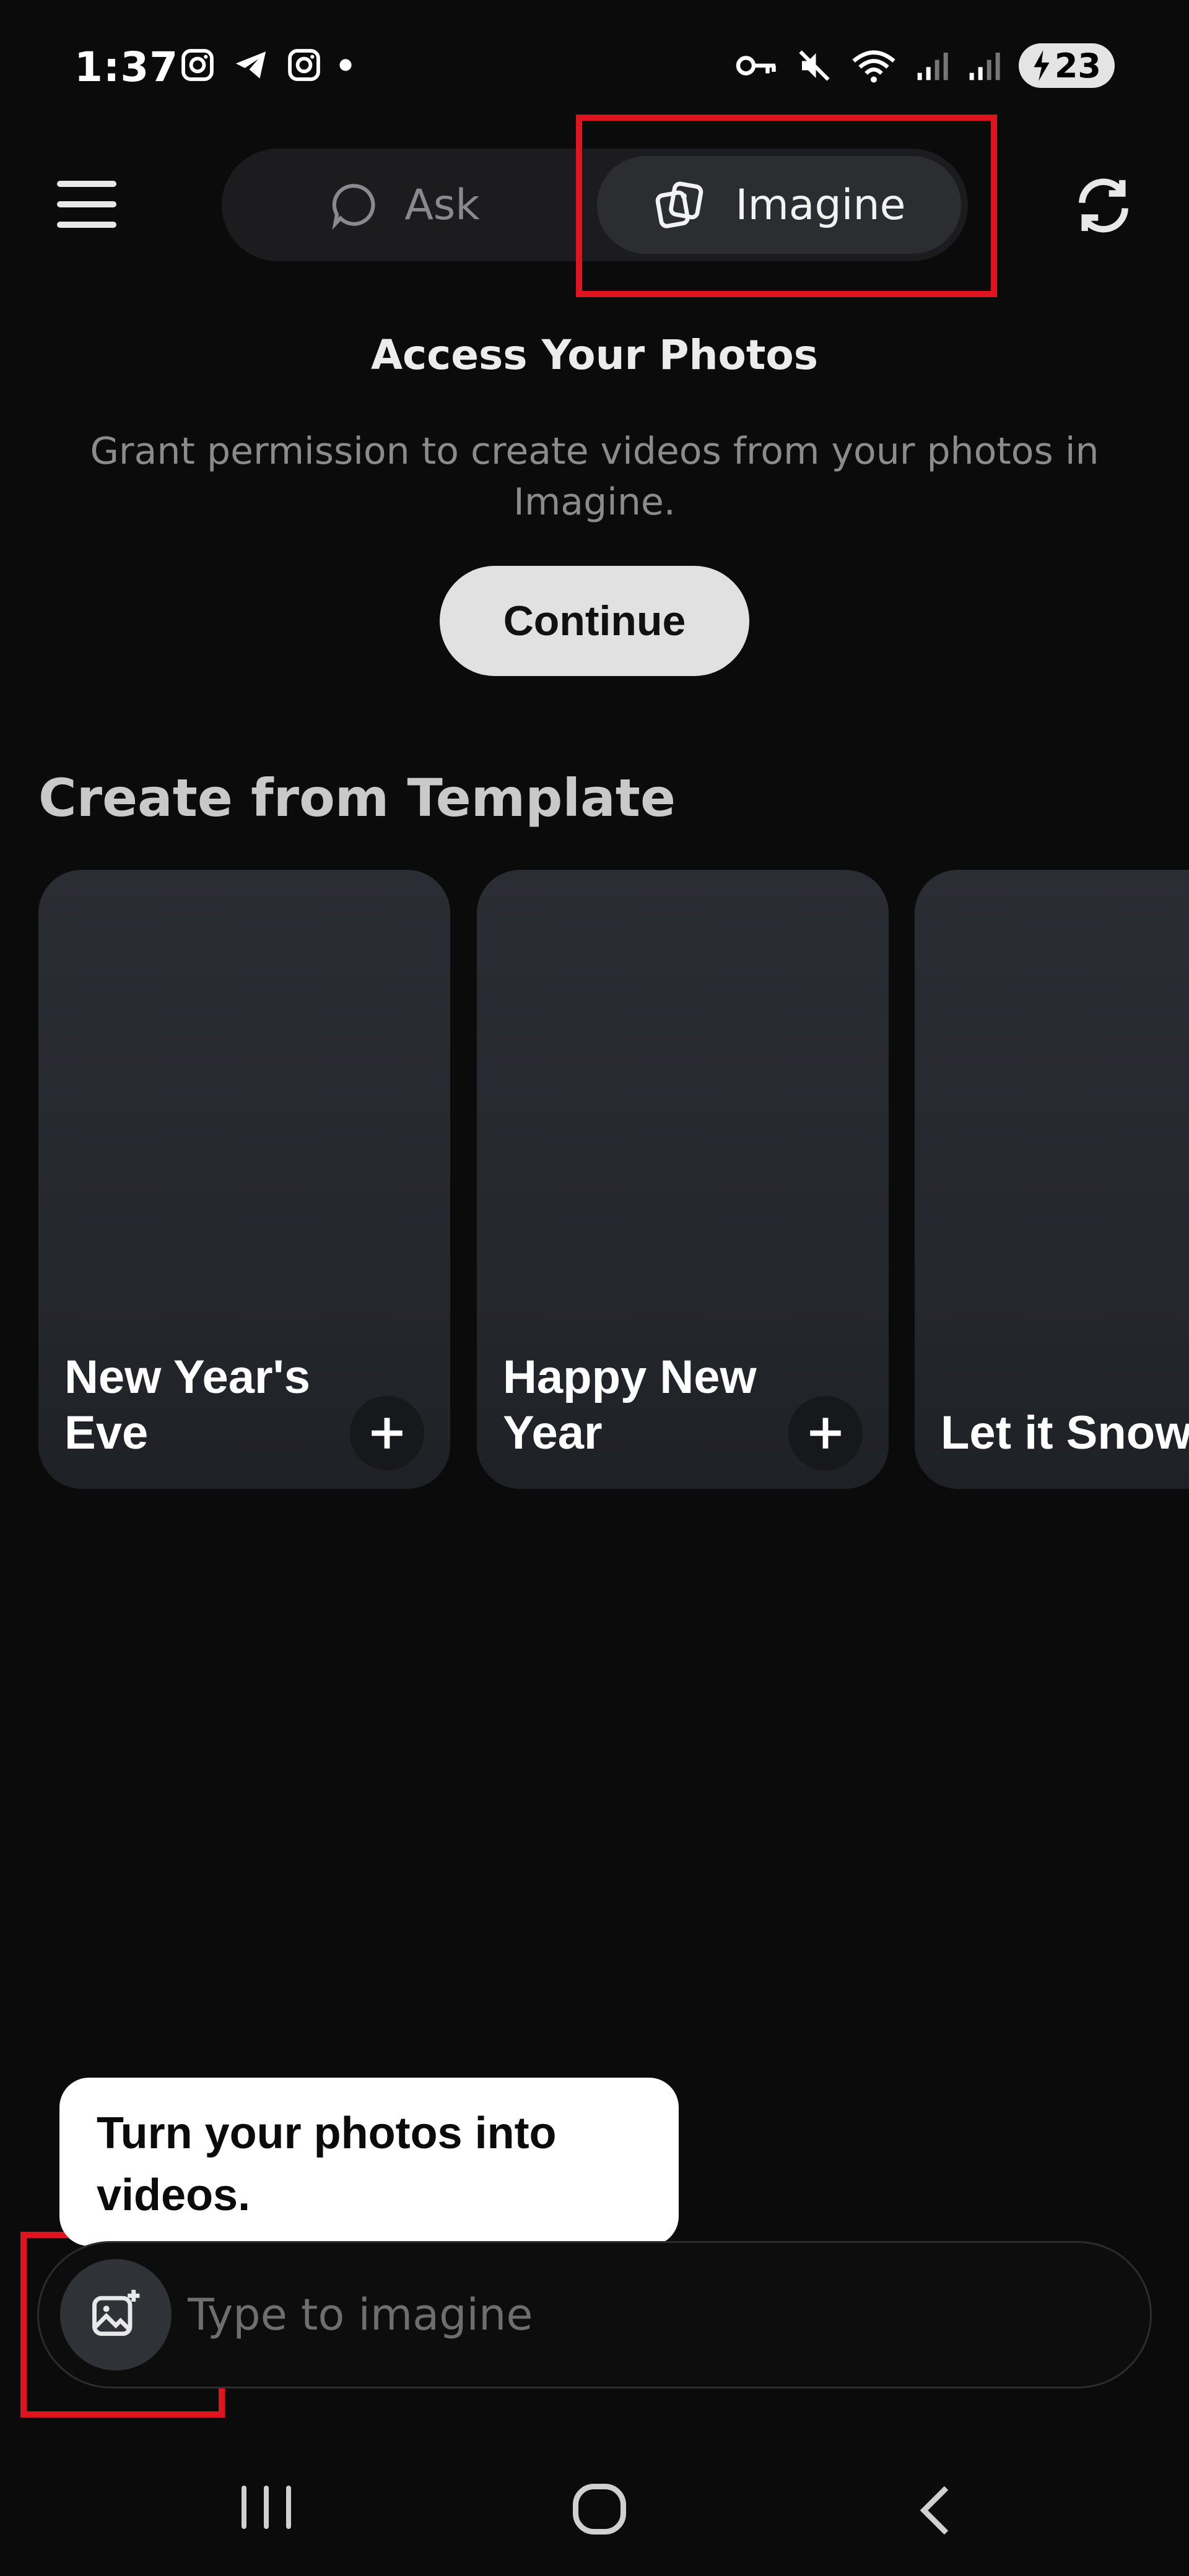 This screenshot has width=1189, height=2576. What do you see at coordinates (353, 207) in the screenshot?
I see `chat-bubble-icon` at bounding box center [353, 207].